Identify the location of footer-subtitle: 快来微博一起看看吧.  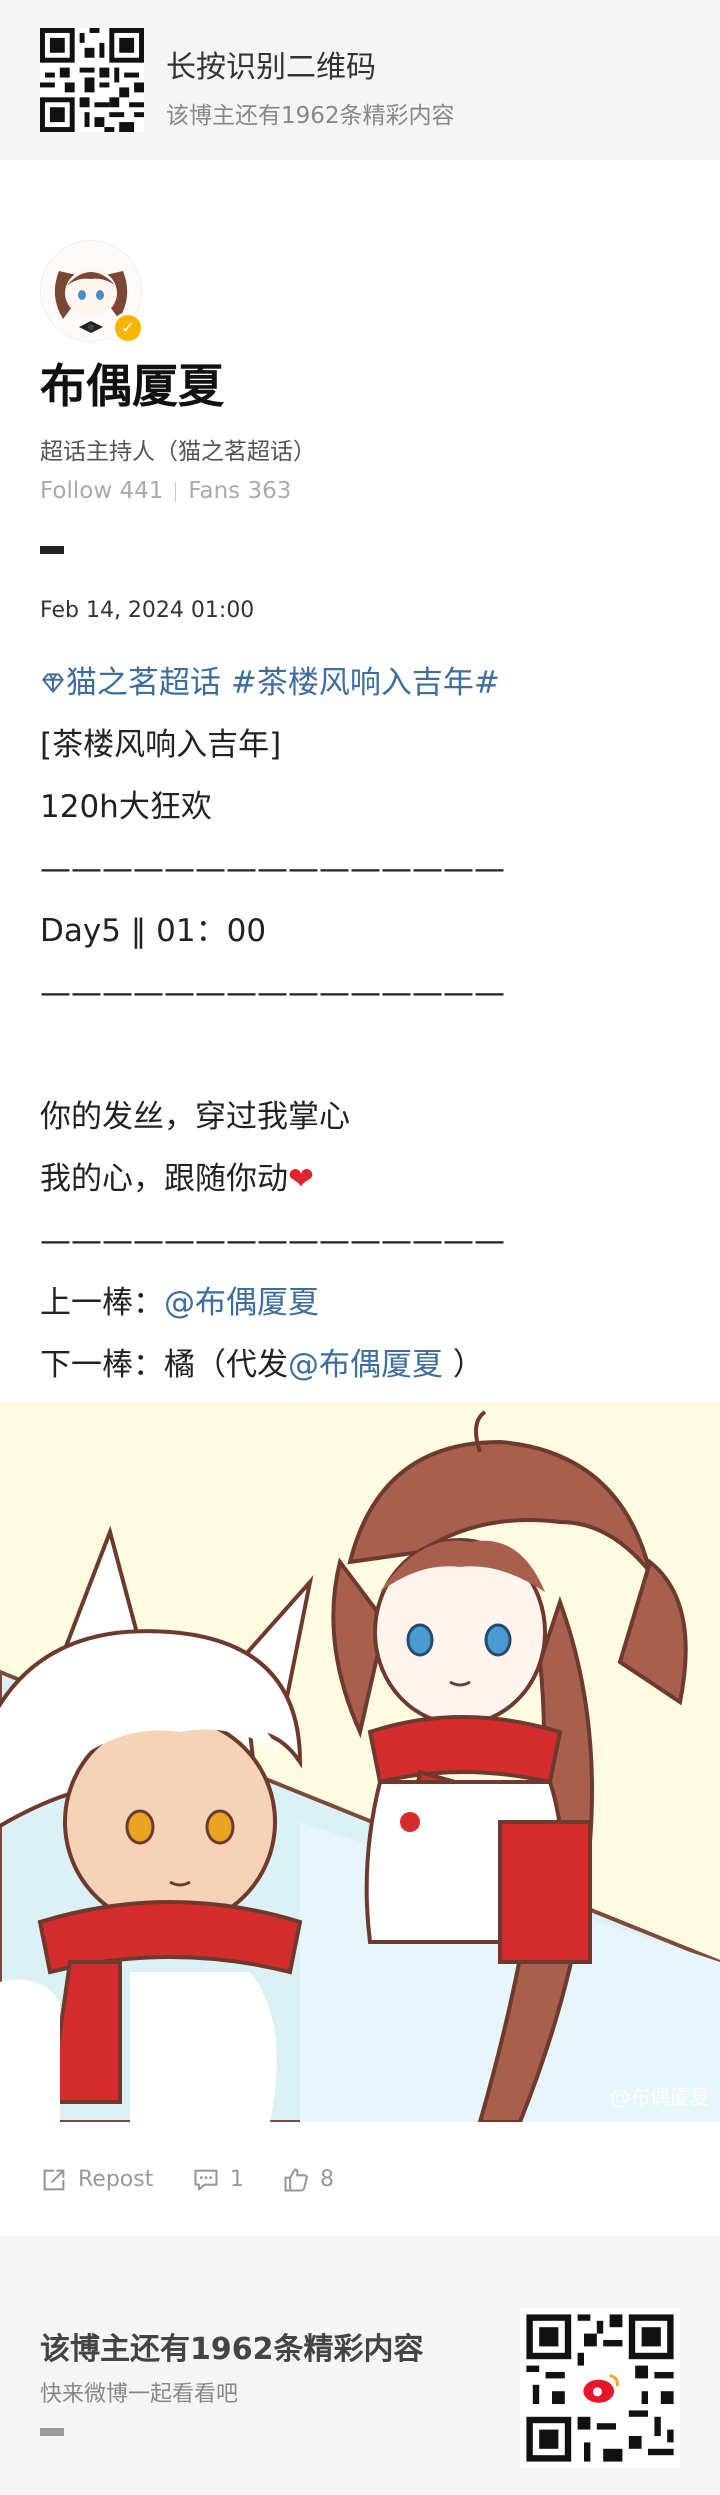
(139, 2394).